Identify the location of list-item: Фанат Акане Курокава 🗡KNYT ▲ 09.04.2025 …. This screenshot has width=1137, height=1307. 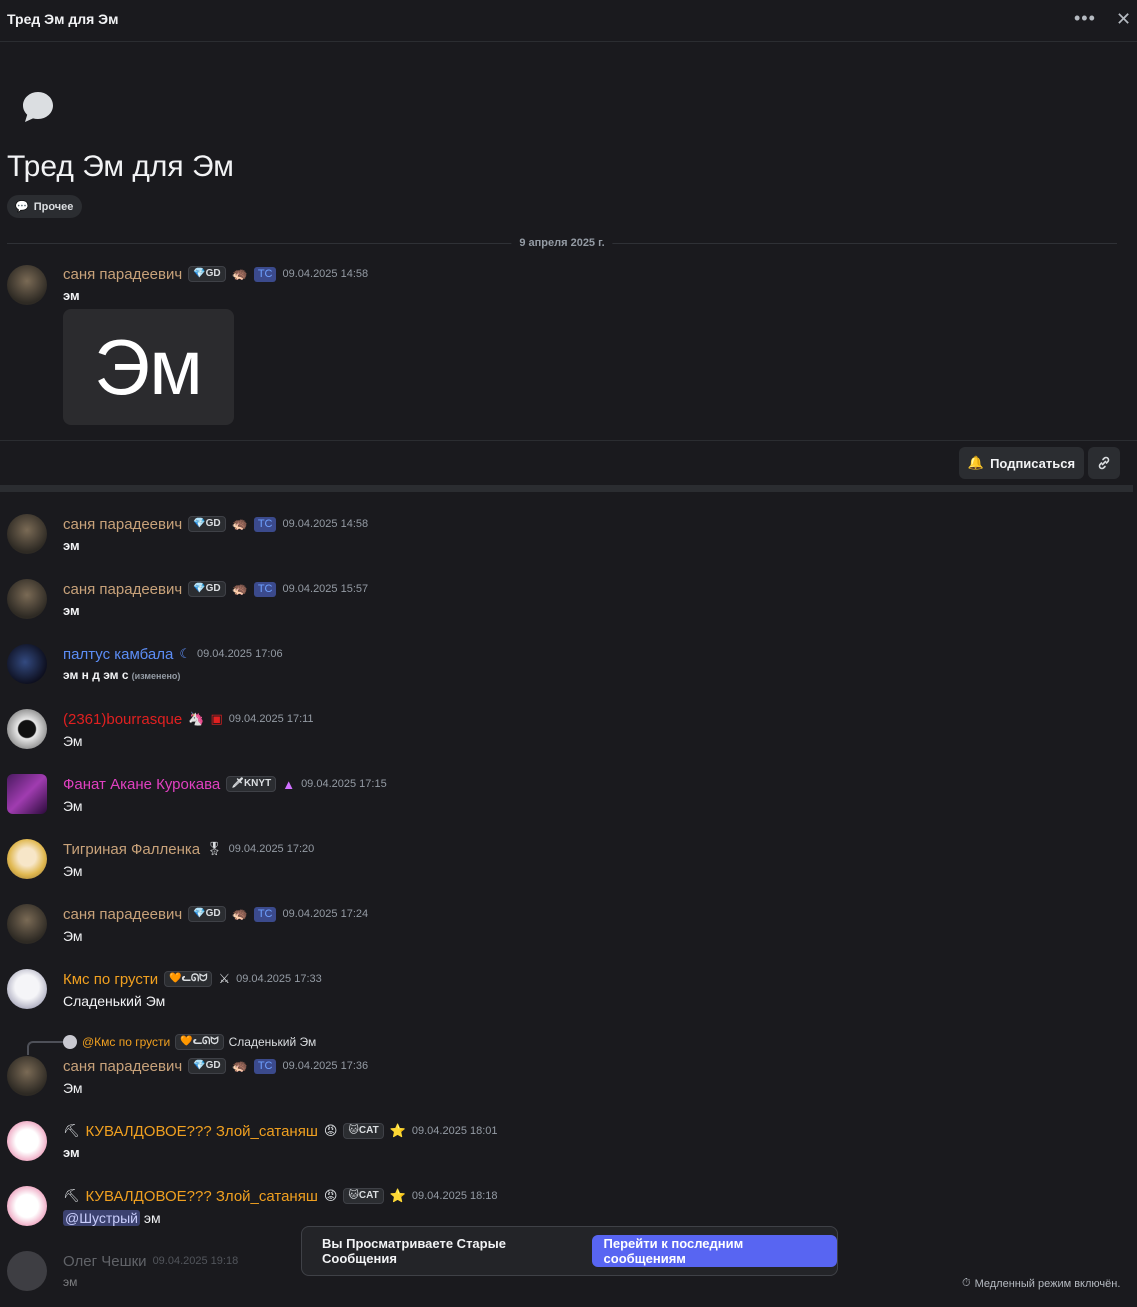
(568, 802).